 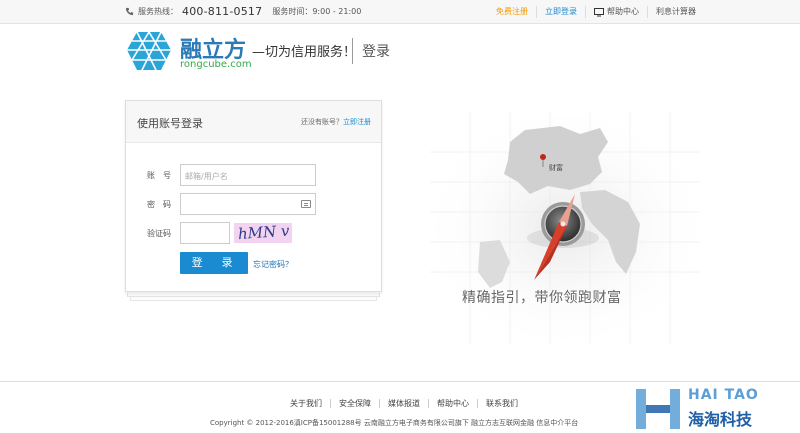 What do you see at coordinates (214, 263) in the screenshot?
I see `login-button: 登 录` at bounding box center [214, 263].